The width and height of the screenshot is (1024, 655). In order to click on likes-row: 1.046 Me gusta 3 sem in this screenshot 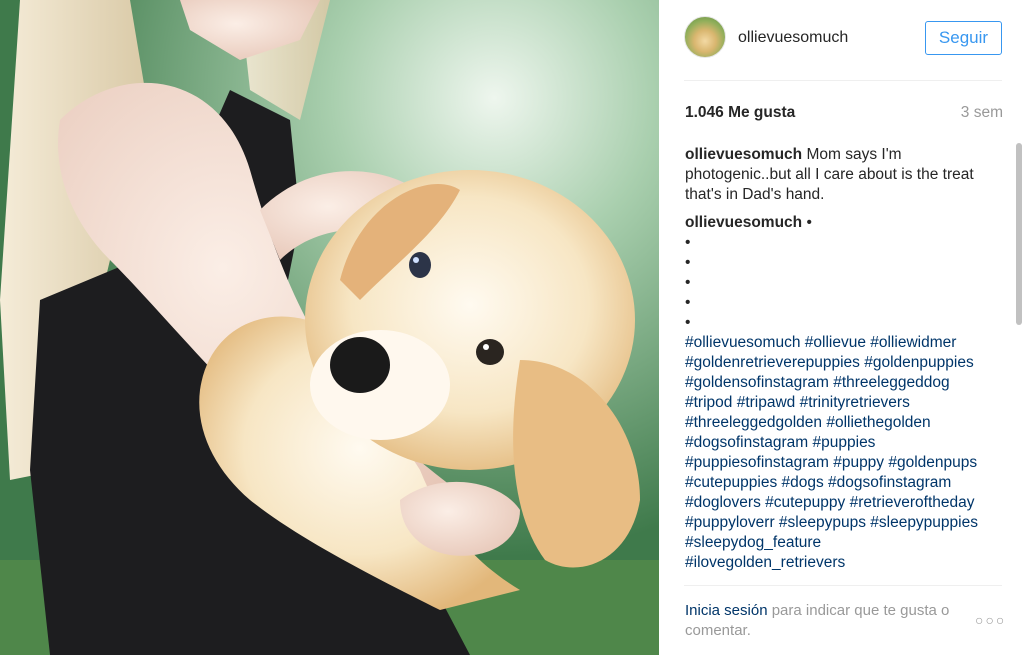, I will do `click(844, 115)`.